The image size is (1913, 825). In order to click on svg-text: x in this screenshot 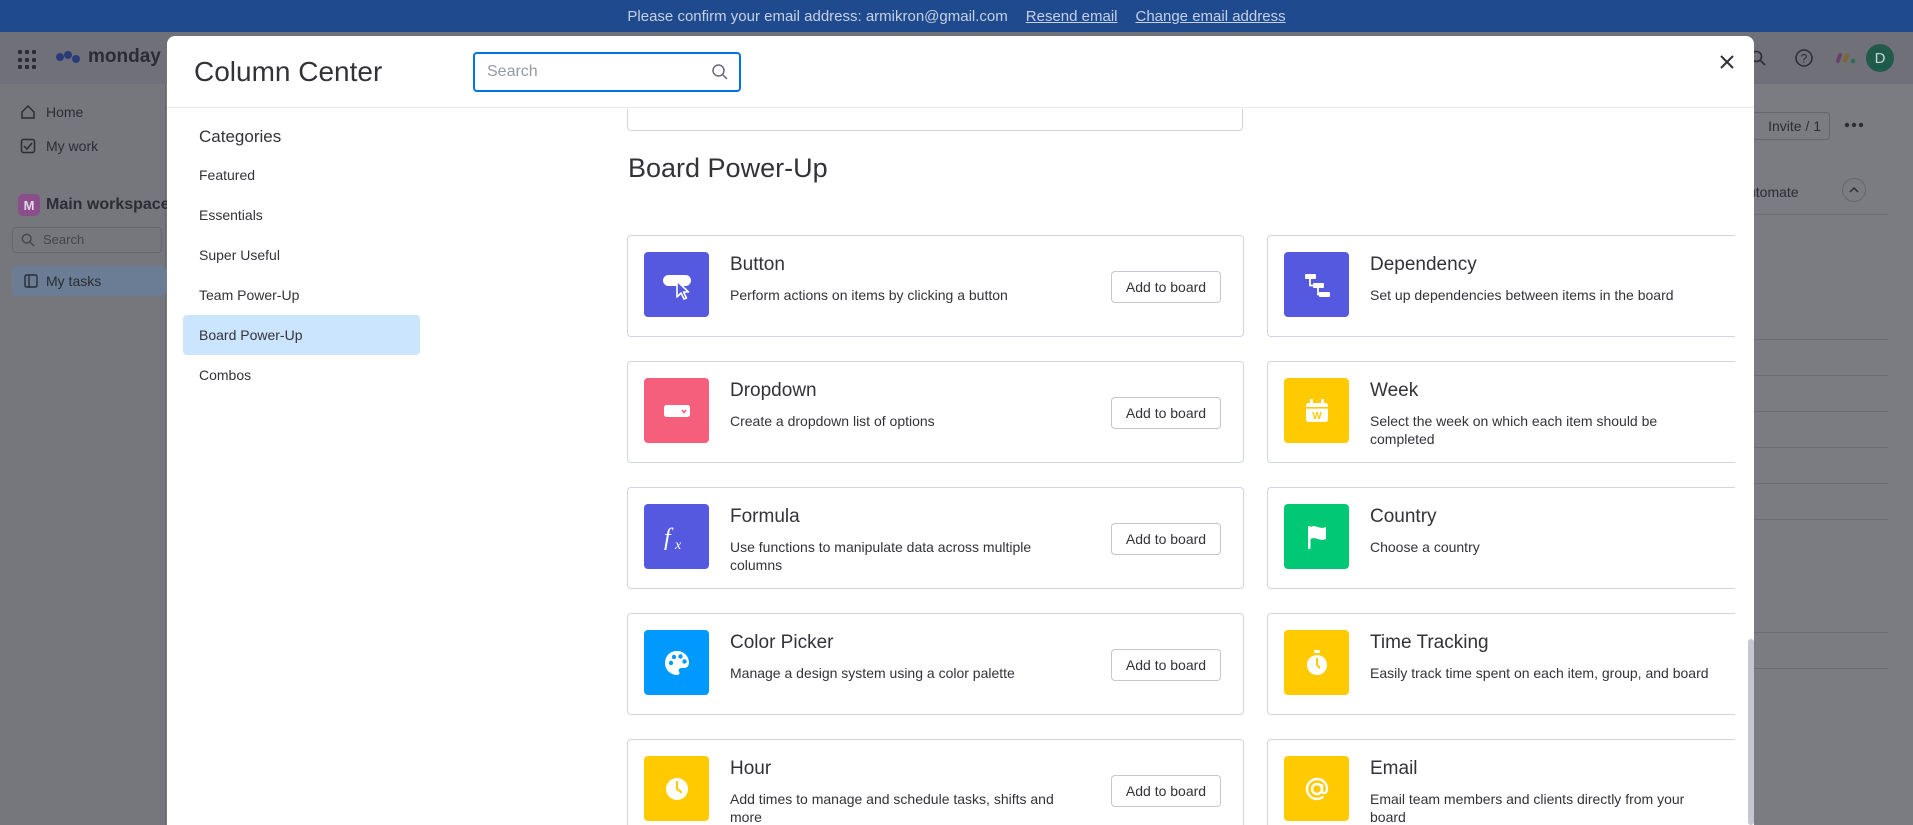, I will do `click(678, 545)`.